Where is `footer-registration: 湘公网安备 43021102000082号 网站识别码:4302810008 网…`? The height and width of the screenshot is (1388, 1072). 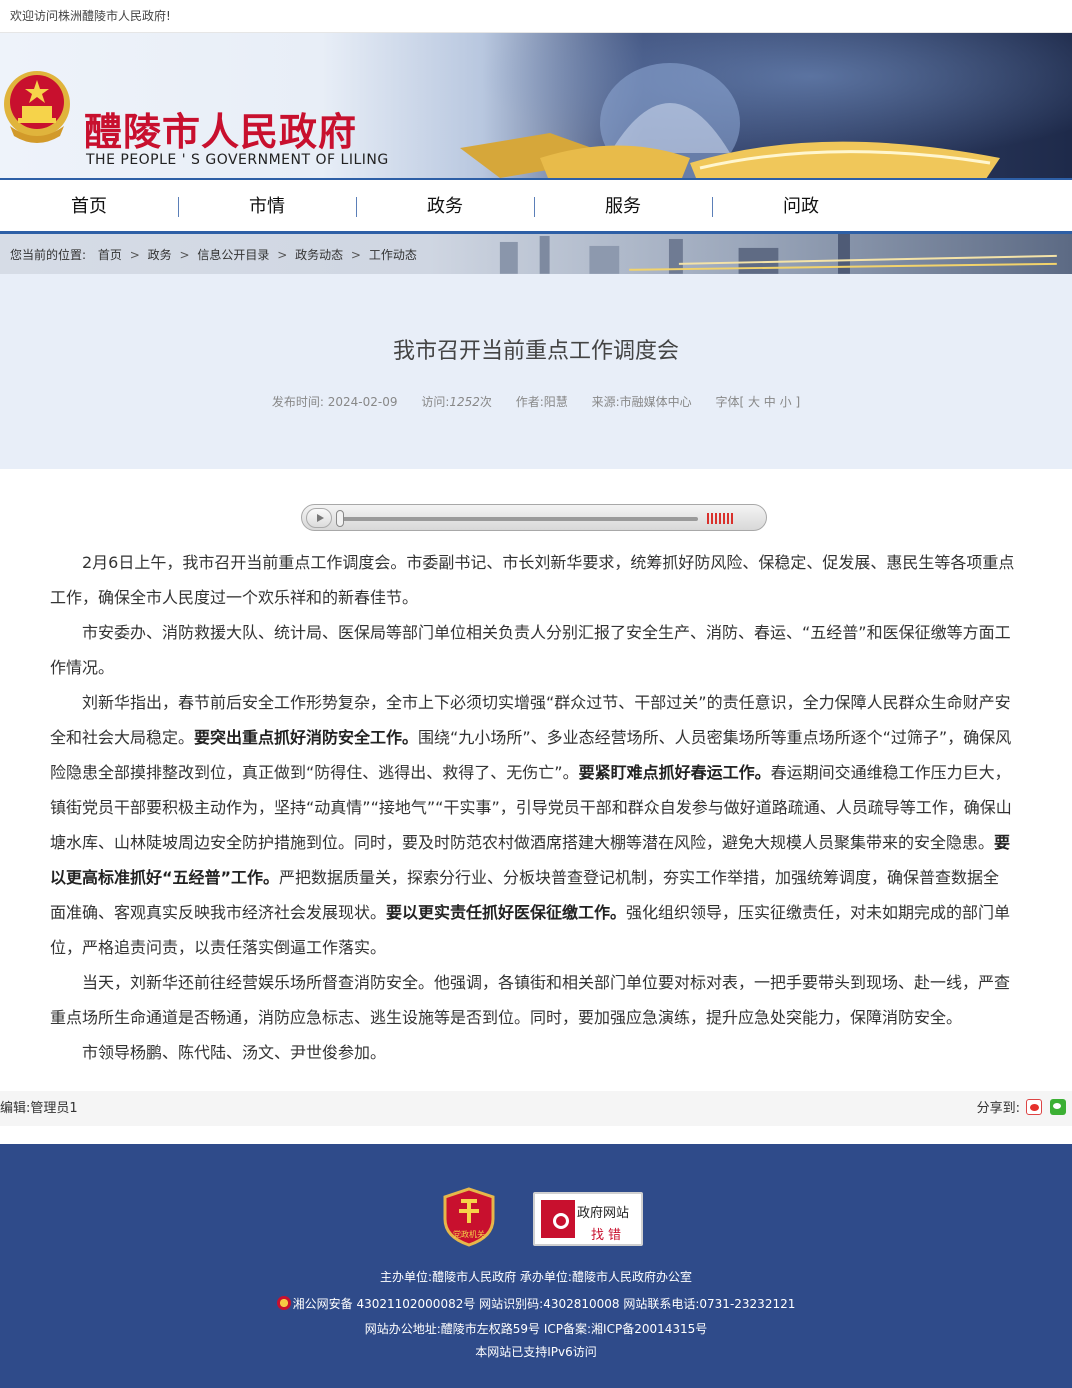 footer-registration: 湘公网安备 43021102000082号 网站识别码:4302810008 网… is located at coordinates (536, 1303).